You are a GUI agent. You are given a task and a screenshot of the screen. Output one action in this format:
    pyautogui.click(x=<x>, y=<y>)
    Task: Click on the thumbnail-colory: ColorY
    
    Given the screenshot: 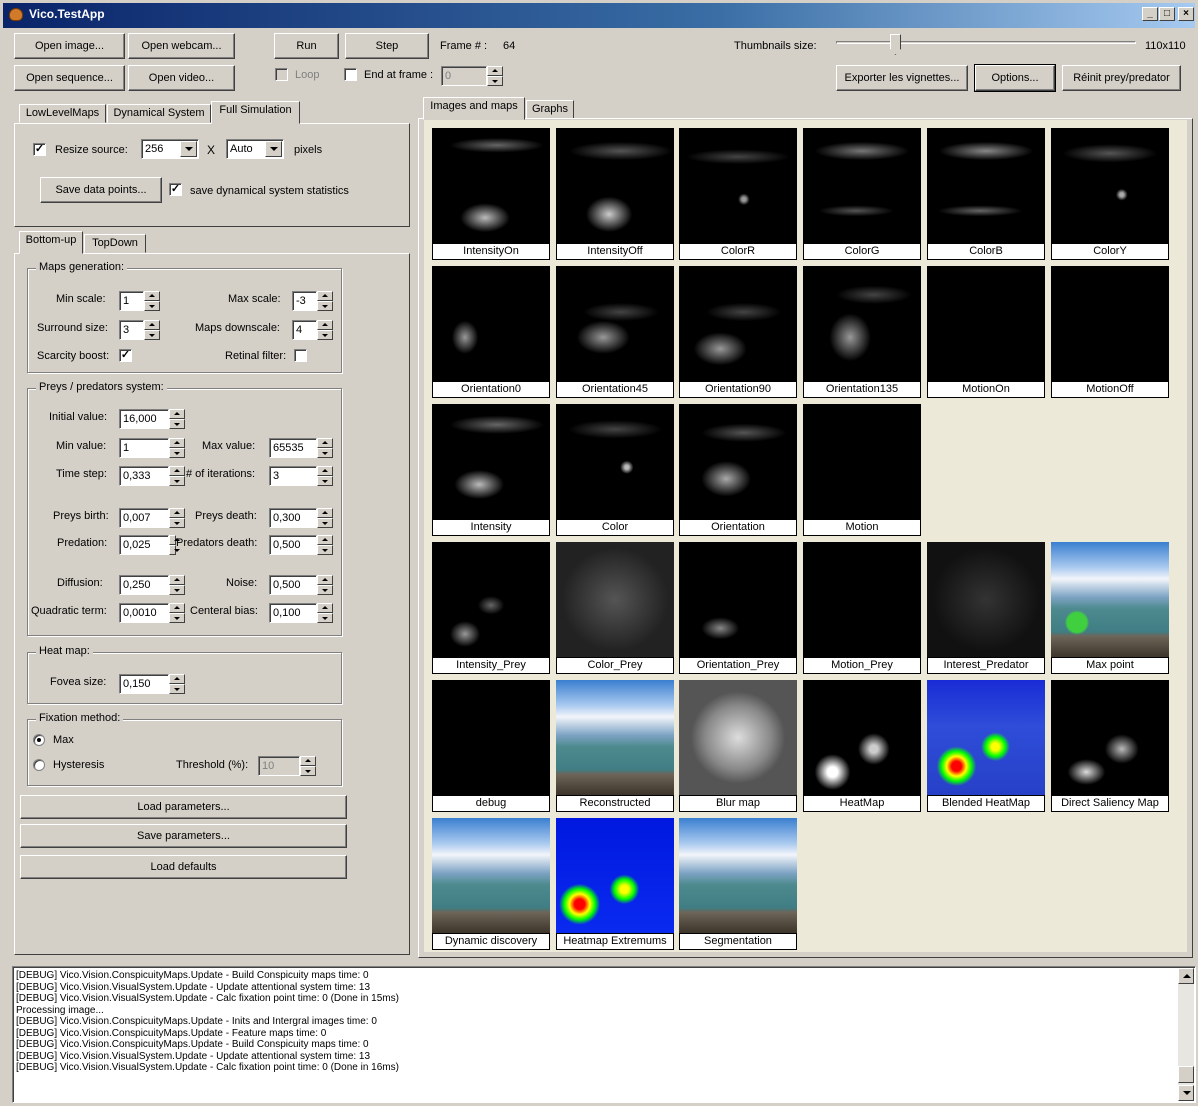 What is the action you would take?
    pyautogui.click(x=1110, y=194)
    